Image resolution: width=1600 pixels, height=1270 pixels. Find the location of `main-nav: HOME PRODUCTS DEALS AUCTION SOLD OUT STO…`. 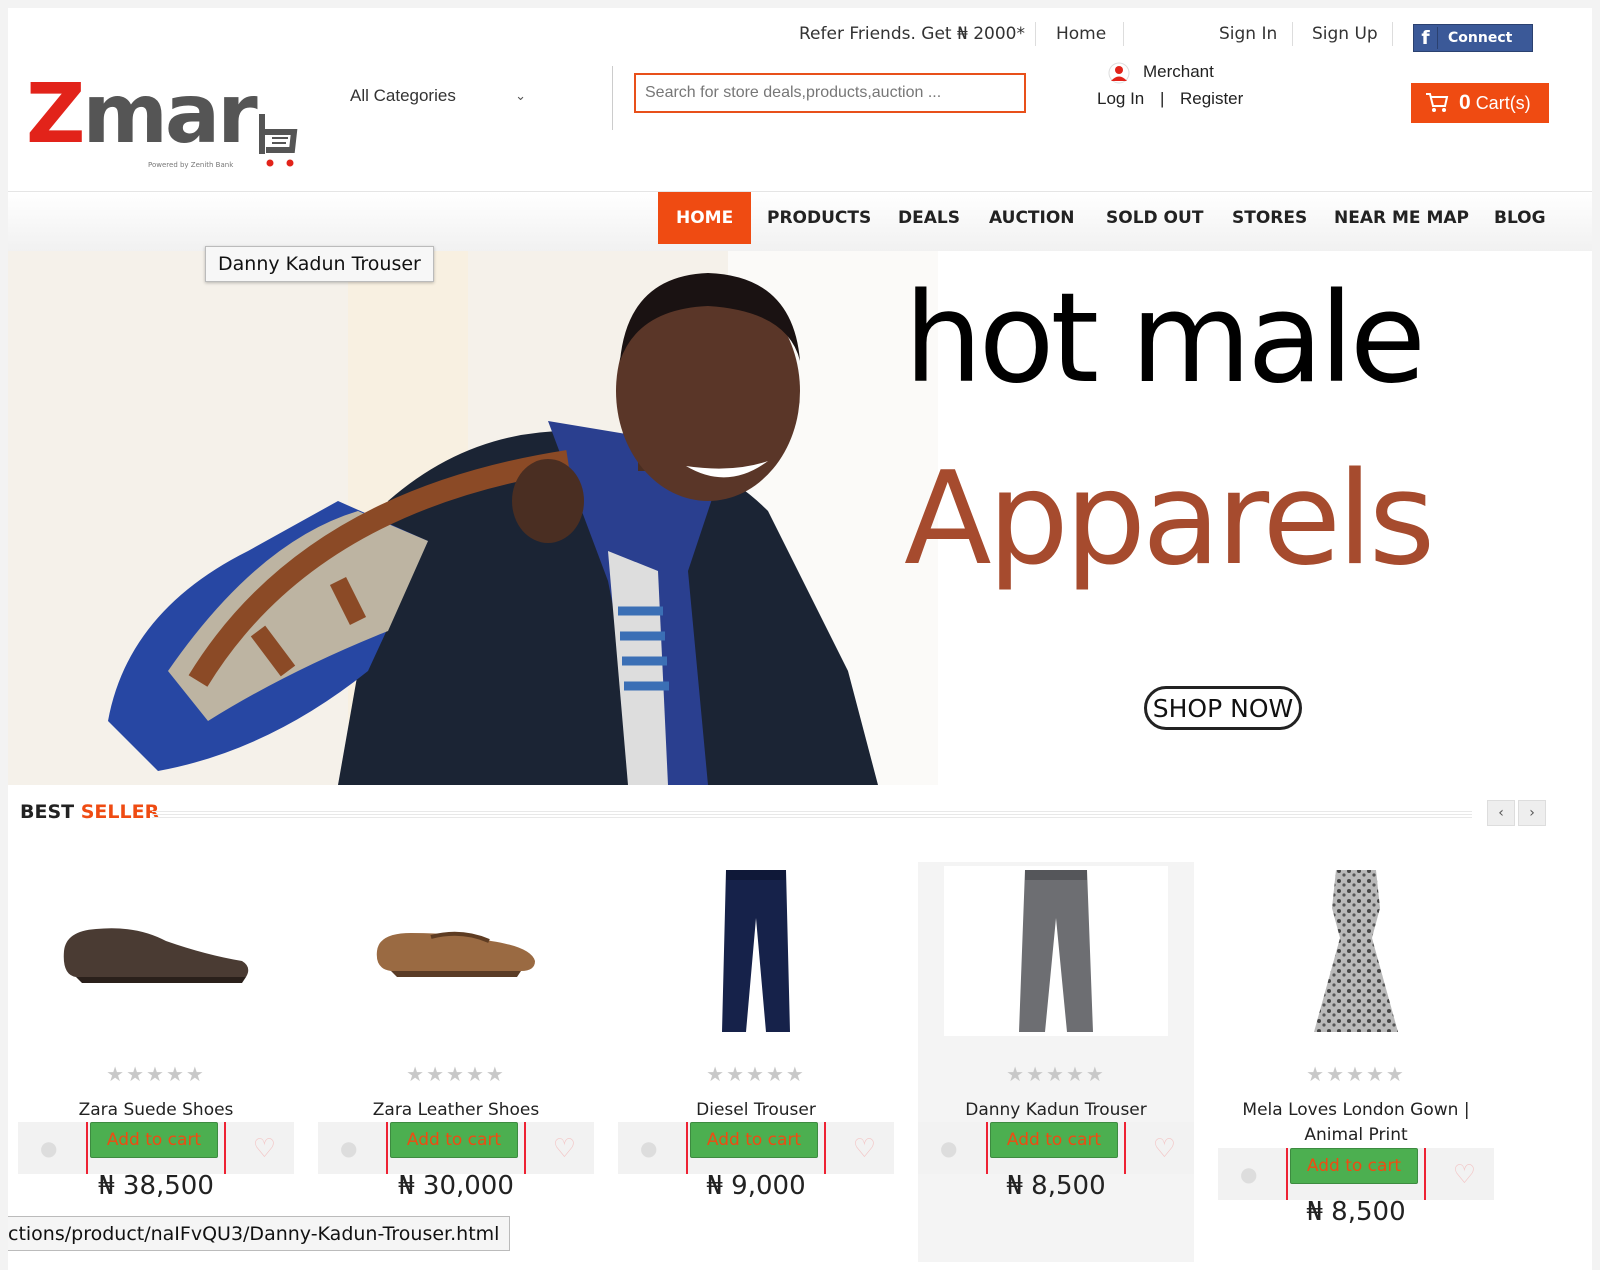

main-nav: HOME PRODUCTS DEALS AUCTION SOLD OUT STO… is located at coordinates (800, 223).